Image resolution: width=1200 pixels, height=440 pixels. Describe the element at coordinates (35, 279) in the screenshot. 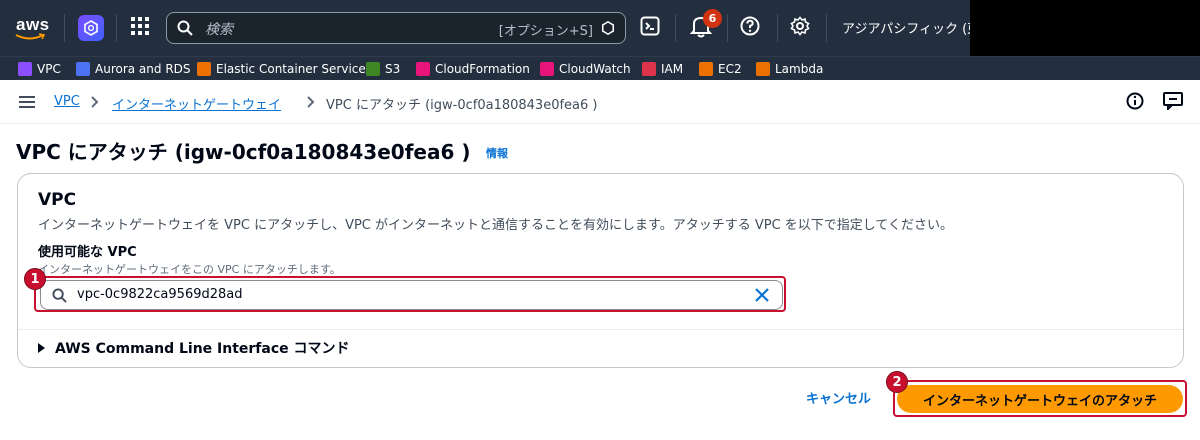

I see `annotation-marker-1: 1` at that location.